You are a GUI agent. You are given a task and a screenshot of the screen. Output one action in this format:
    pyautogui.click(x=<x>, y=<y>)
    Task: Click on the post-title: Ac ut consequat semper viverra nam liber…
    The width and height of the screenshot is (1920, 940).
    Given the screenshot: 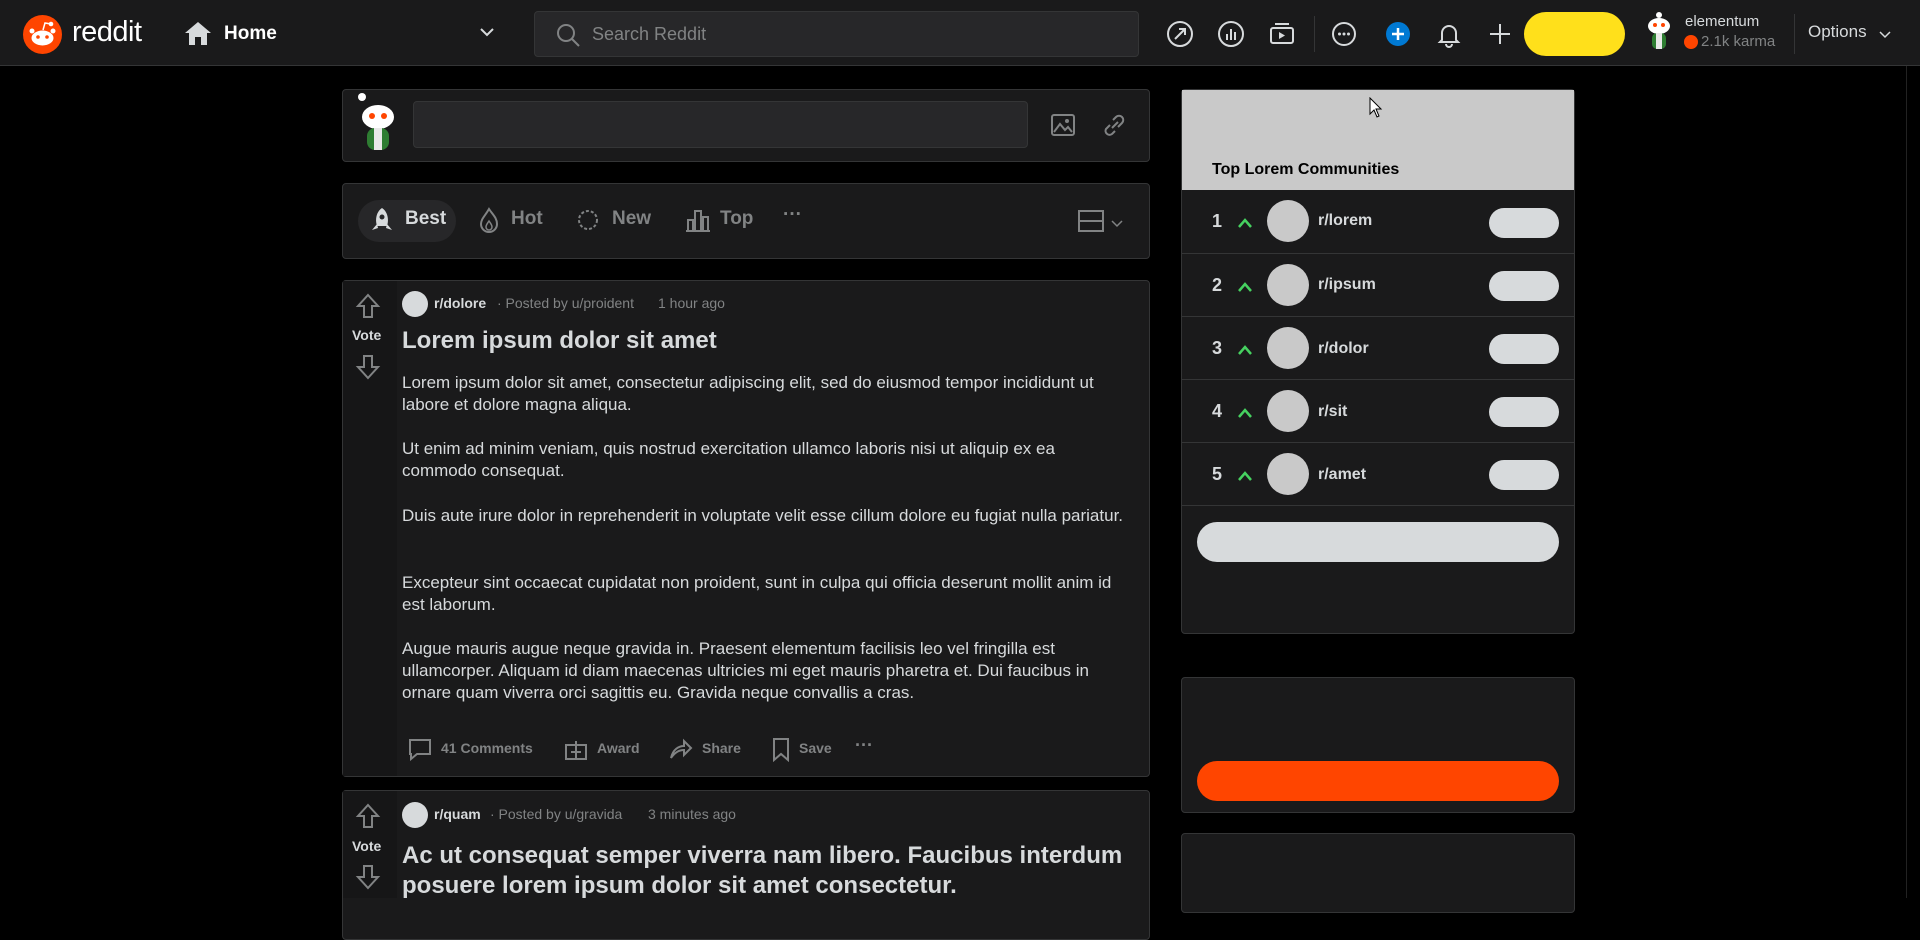 What is the action you would take?
    pyautogui.click(x=767, y=871)
    